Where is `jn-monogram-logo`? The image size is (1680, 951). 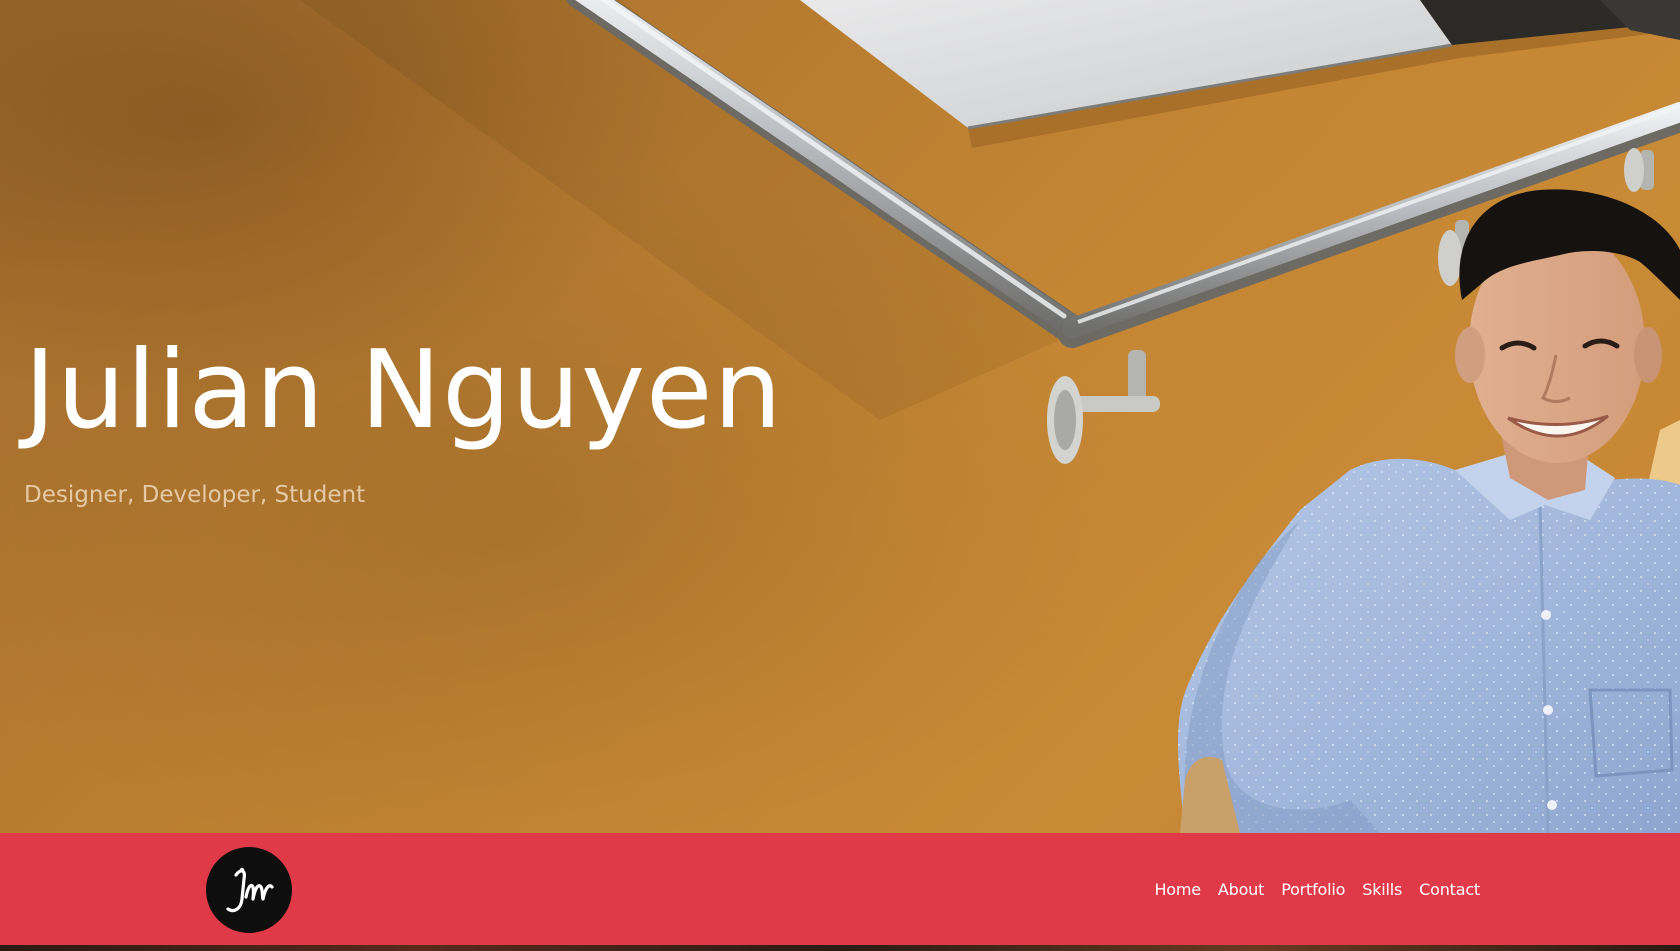
jn-monogram-logo is located at coordinates (249, 890).